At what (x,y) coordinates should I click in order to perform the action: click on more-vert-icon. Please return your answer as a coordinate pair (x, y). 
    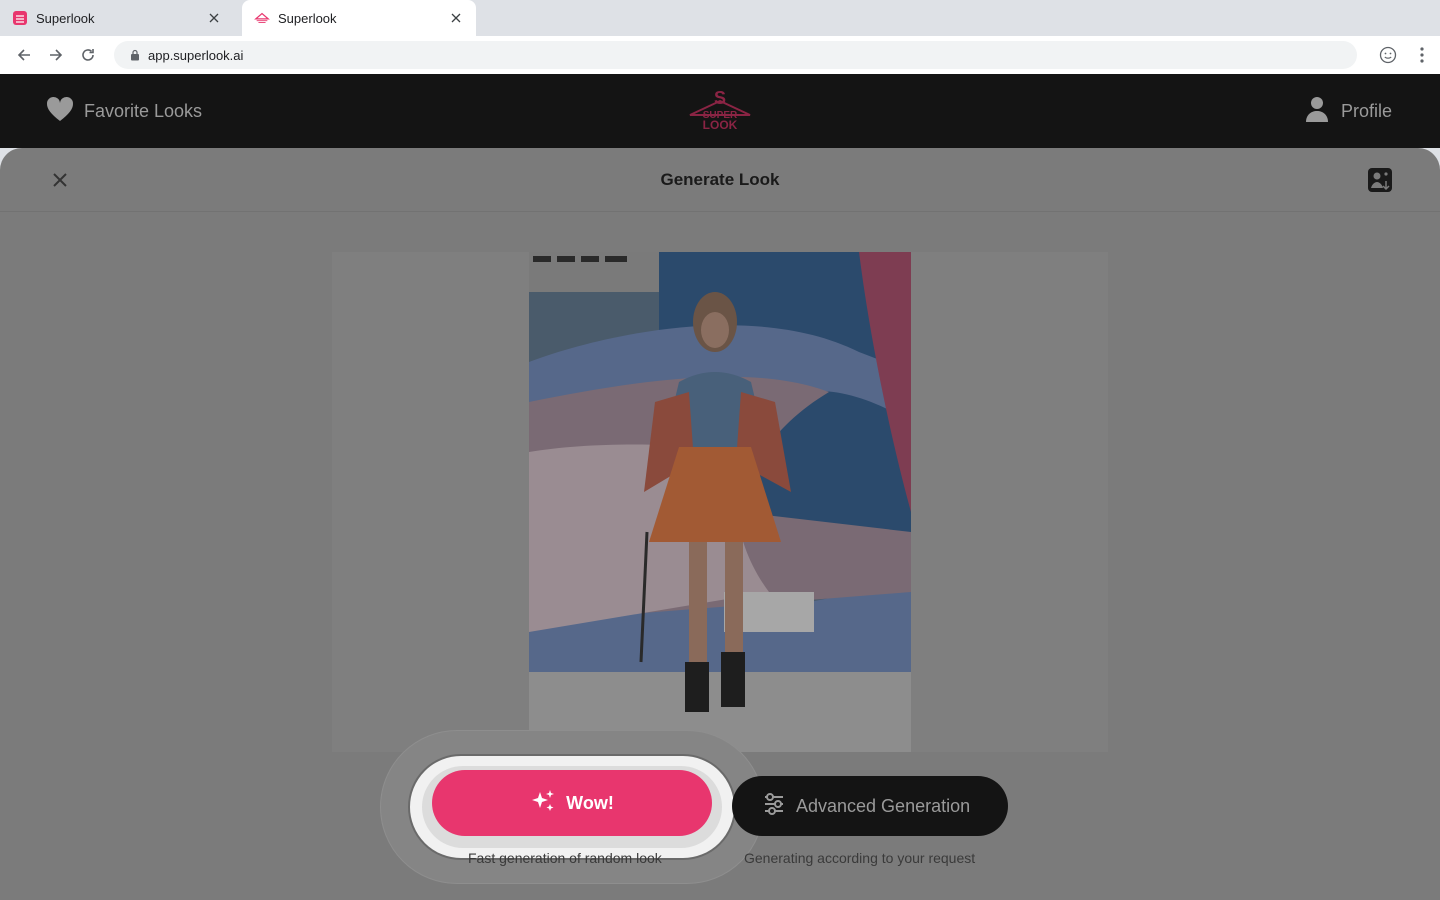
    Looking at the image, I should click on (1422, 55).